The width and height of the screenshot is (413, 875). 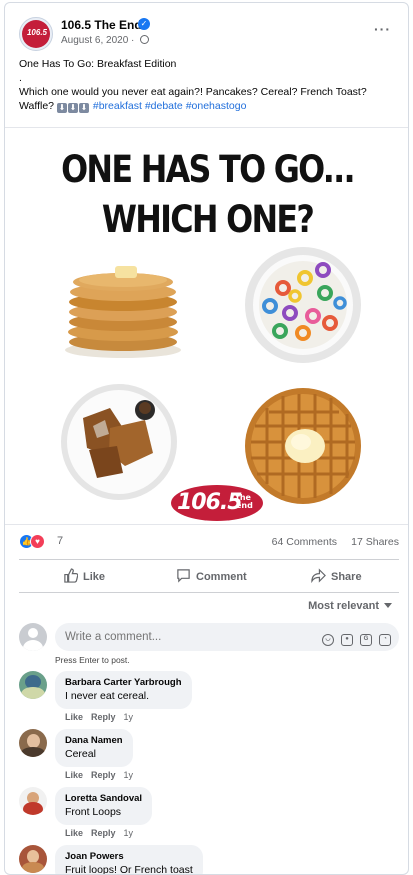 What do you see at coordinates (71, 575) in the screenshot?
I see `thumbs-up-icon` at bounding box center [71, 575].